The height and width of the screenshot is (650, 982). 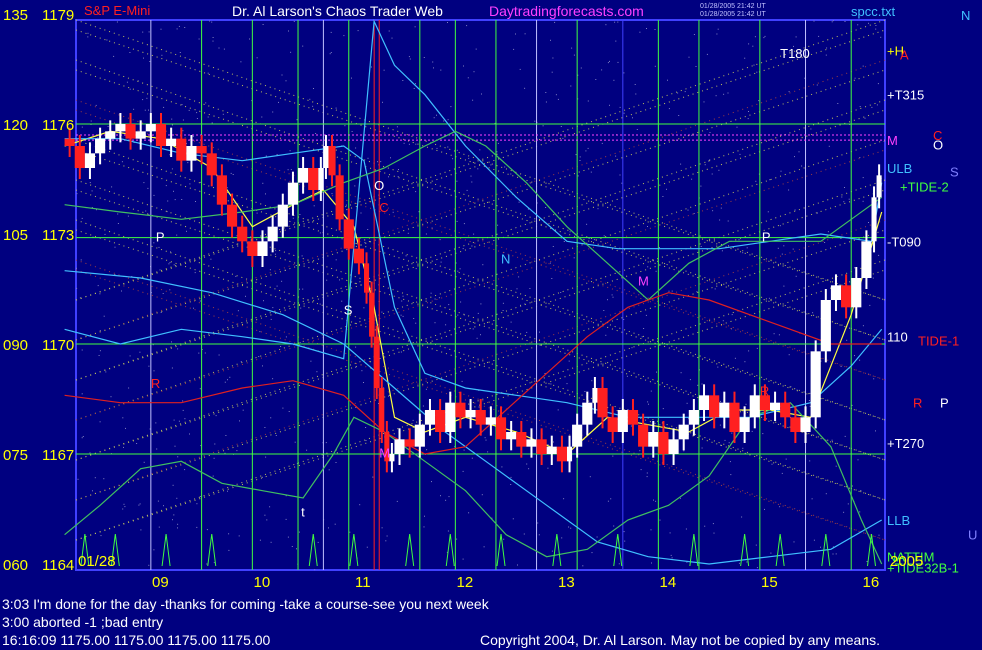 What do you see at coordinates (160, 582) in the screenshot?
I see `x-tick-label: 09` at bounding box center [160, 582].